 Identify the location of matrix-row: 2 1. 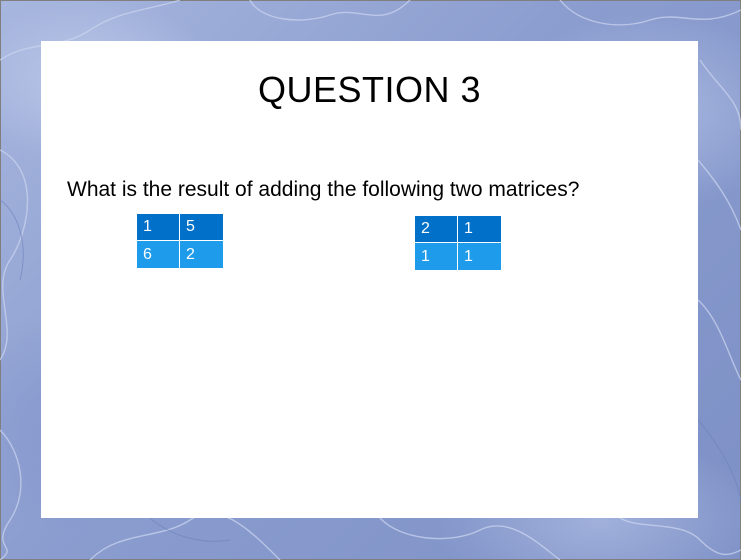
(458, 229).